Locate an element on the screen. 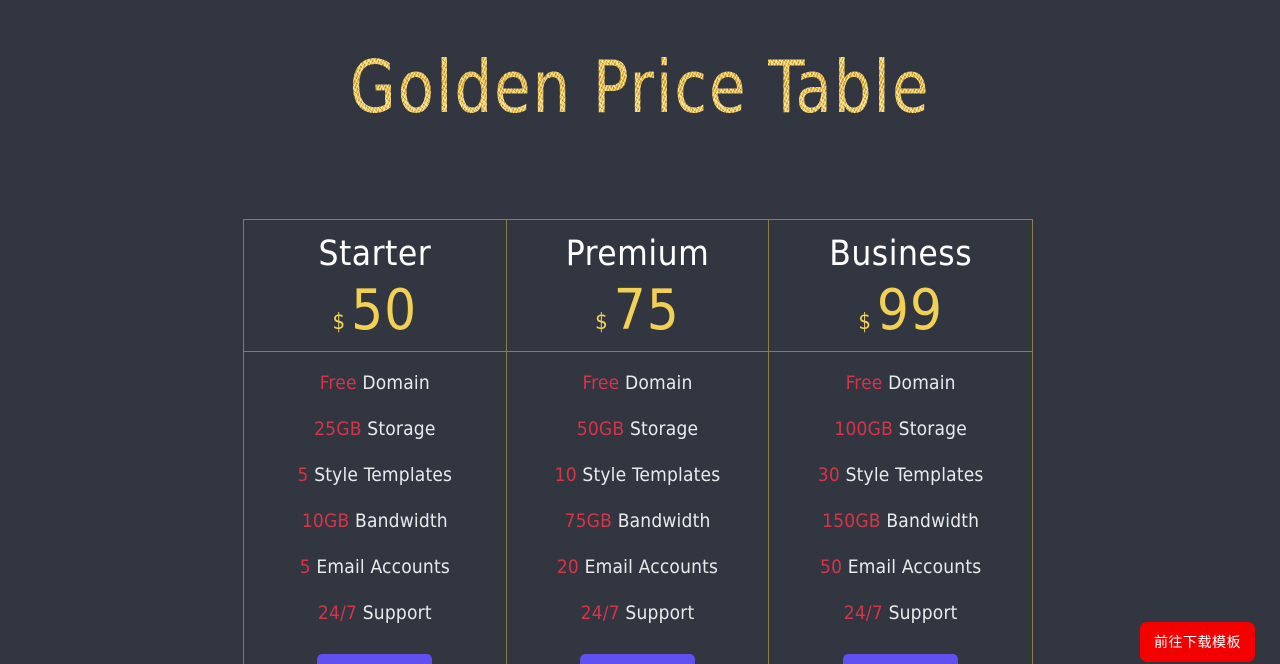 This screenshot has width=1280, height=664. plan-header: Premium $ 75 is located at coordinates (637, 286).